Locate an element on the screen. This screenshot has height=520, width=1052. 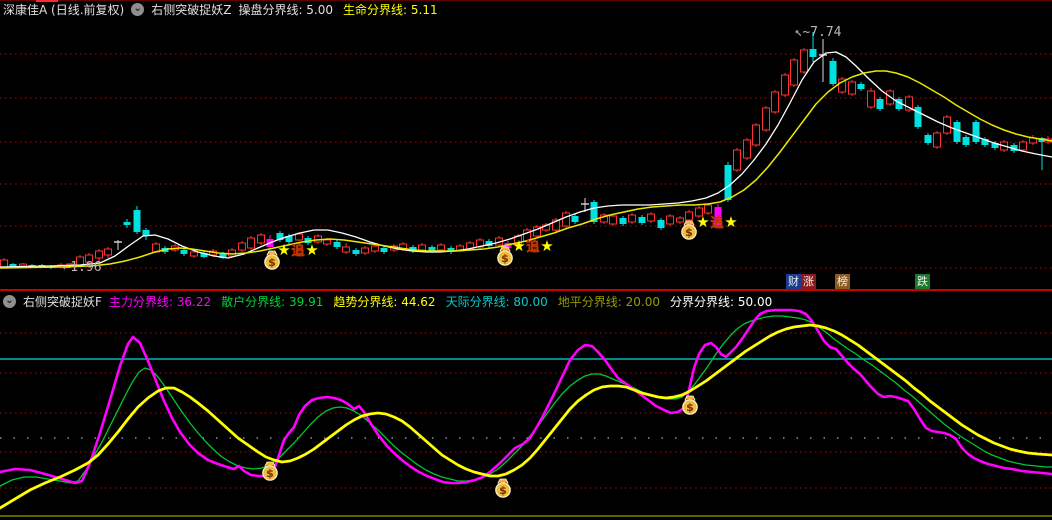
panel-divider is located at coordinates (526, 290).